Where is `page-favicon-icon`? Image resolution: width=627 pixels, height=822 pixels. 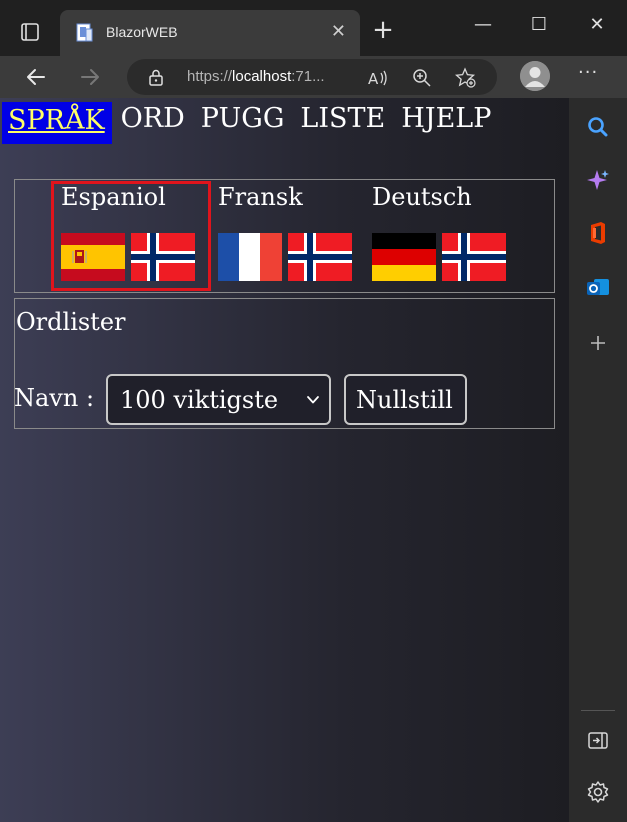 page-favicon-icon is located at coordinates (85, 33).